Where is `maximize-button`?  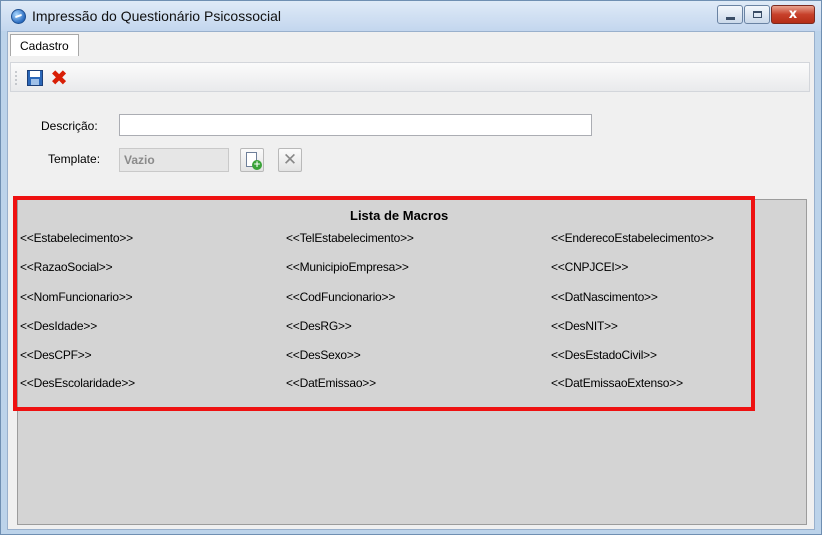 maximize-button is located at coordinates (757, 14).